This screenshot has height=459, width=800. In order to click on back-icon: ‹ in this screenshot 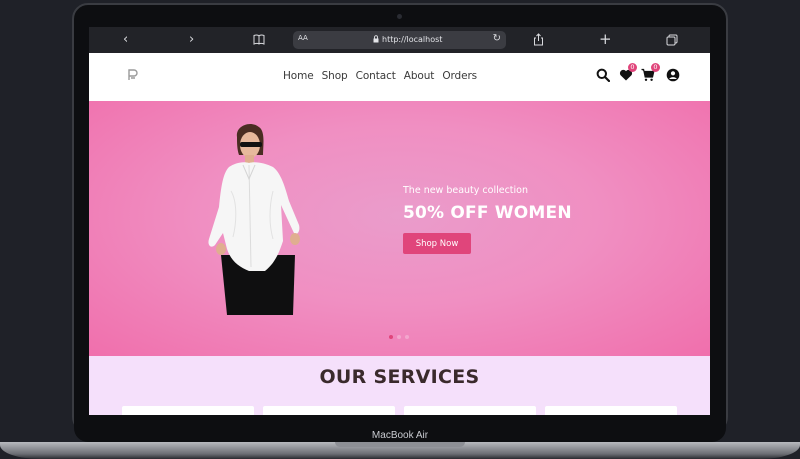, I will do `click(125, 40)`.